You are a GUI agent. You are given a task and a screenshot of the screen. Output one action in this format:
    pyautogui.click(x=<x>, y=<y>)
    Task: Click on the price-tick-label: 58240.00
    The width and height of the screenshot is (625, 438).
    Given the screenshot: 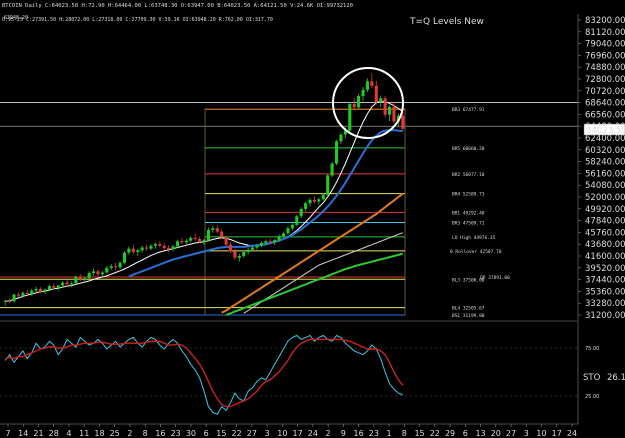 What is the action you would take?
    pyautogui.click(x=605, y=163)
    